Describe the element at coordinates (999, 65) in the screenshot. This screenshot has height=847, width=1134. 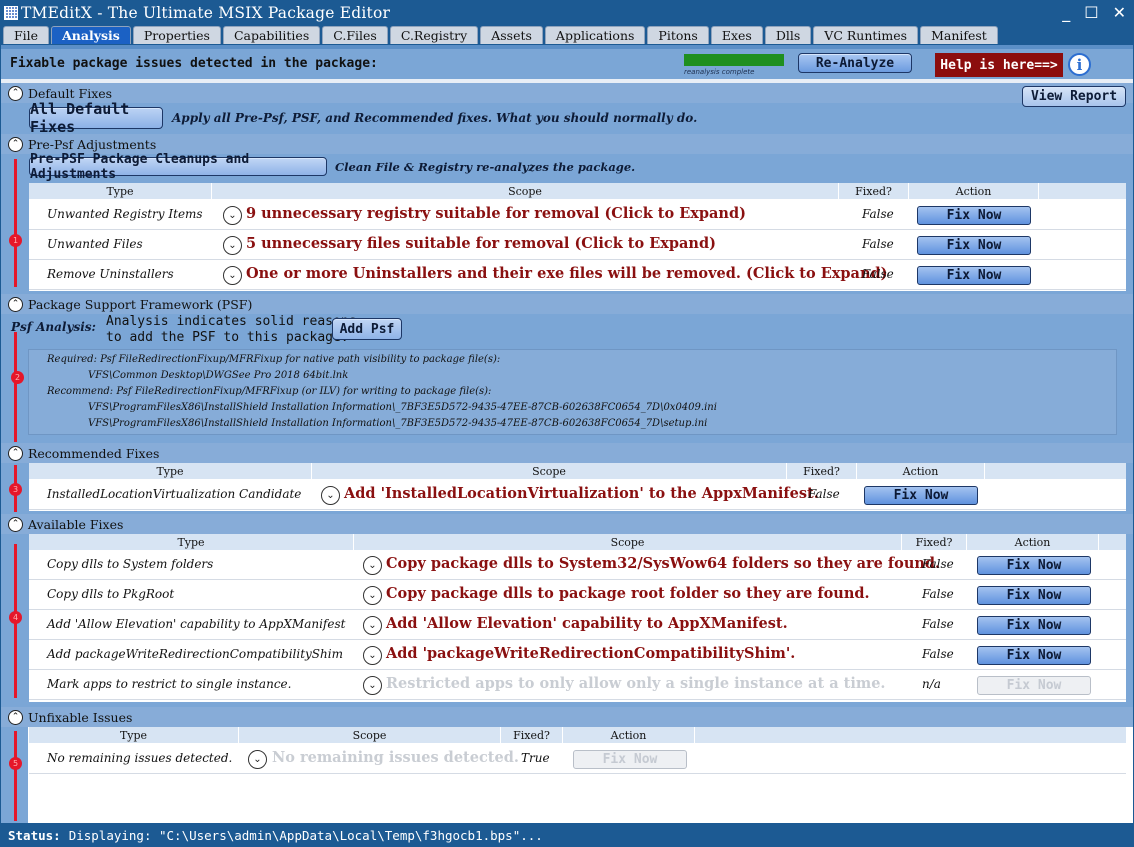
I see `help-button: Help is here==>` at that location.